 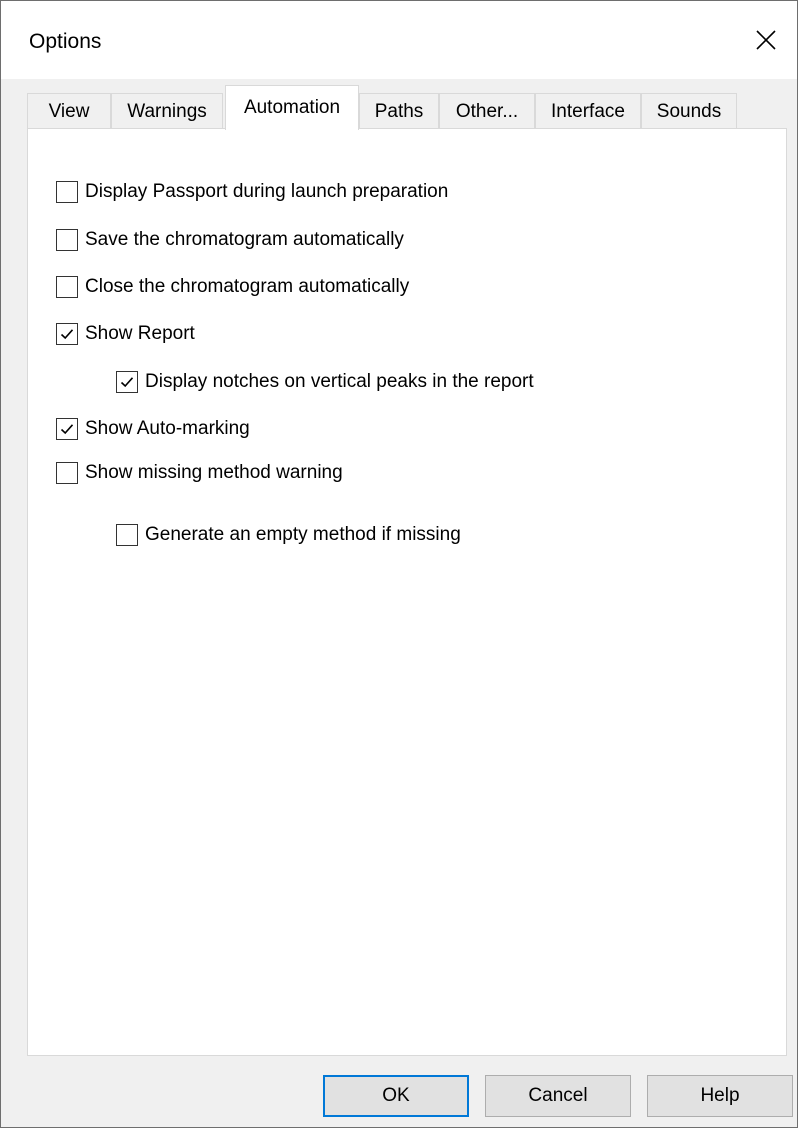 I want to click on close-button, so click(x=766, y=40).